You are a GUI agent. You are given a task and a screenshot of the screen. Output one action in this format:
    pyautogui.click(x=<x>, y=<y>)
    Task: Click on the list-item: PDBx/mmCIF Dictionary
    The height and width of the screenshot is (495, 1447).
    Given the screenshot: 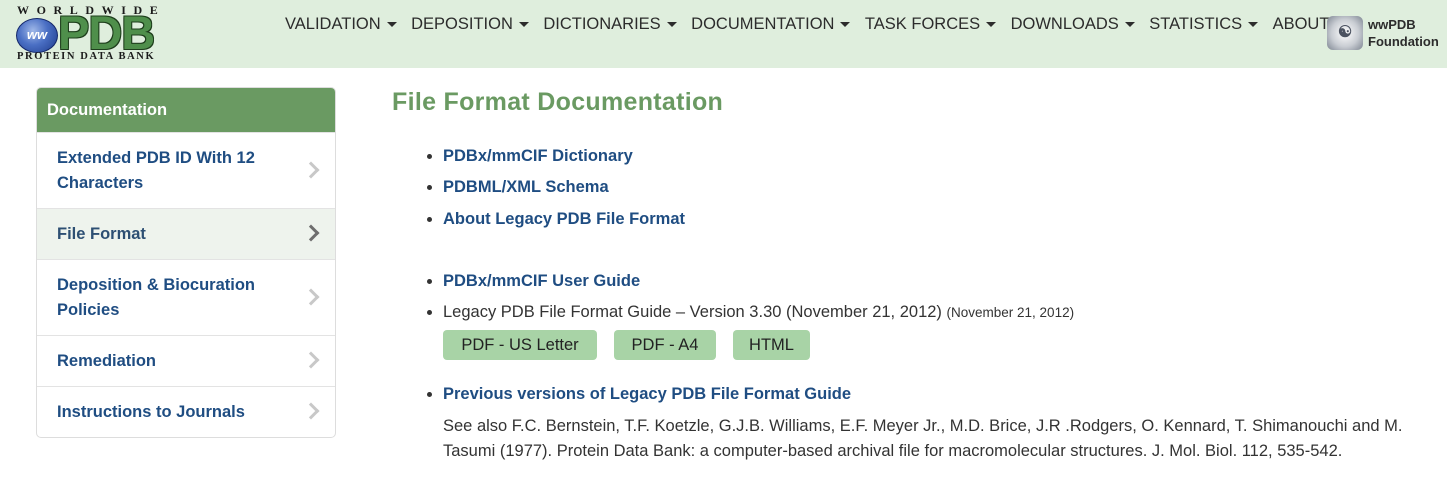 What is the action you would take?
    pyautogui.click(x=530, y=156)
    